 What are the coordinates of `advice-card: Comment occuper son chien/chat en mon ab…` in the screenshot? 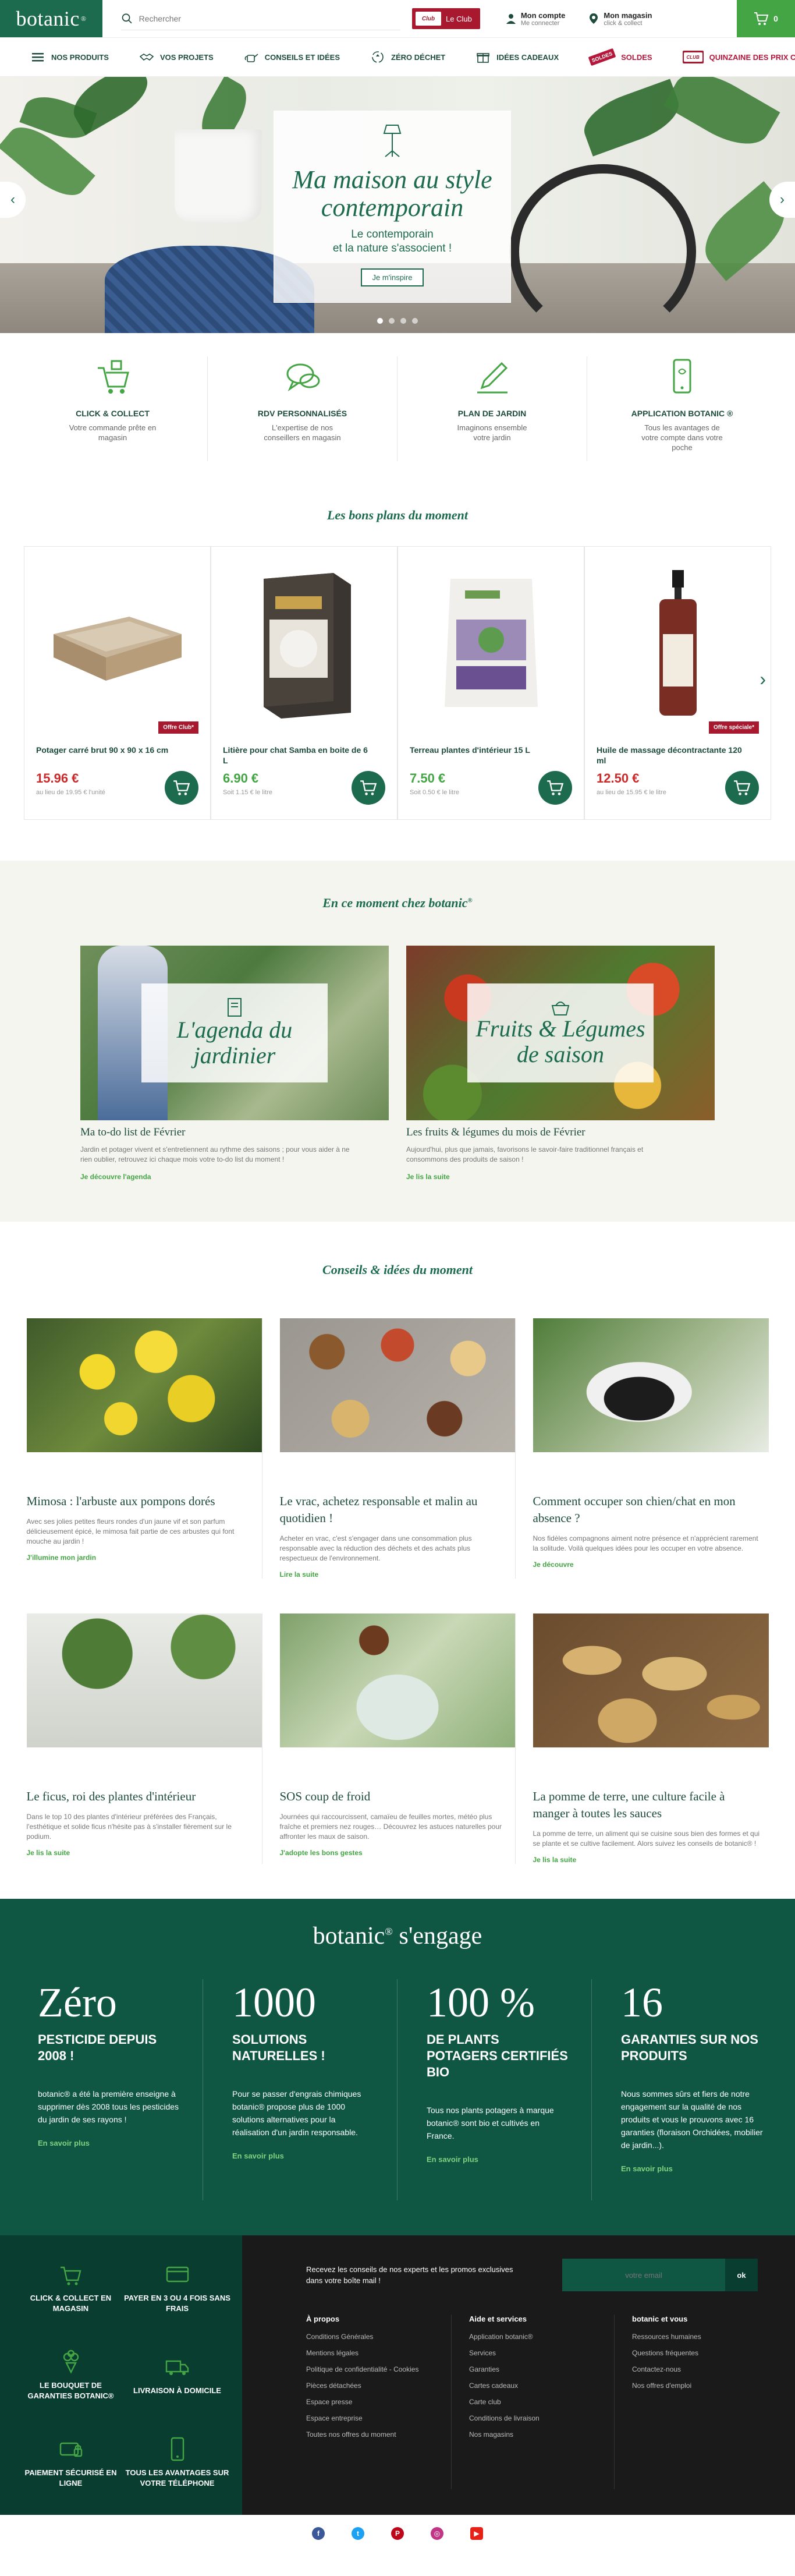 It's located at (651, 1448).